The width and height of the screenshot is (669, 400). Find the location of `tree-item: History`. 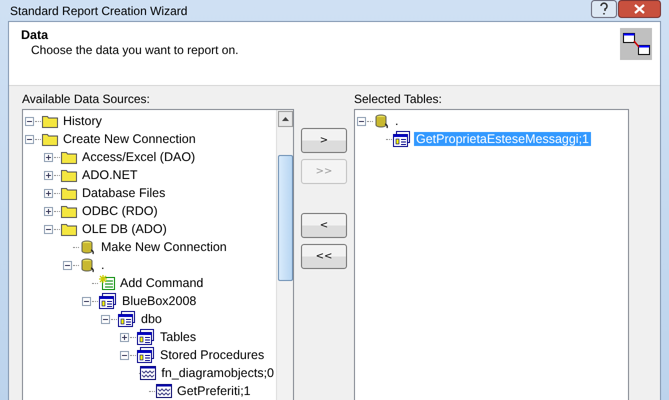

tree-item: History is located at coordinates (82, 121).